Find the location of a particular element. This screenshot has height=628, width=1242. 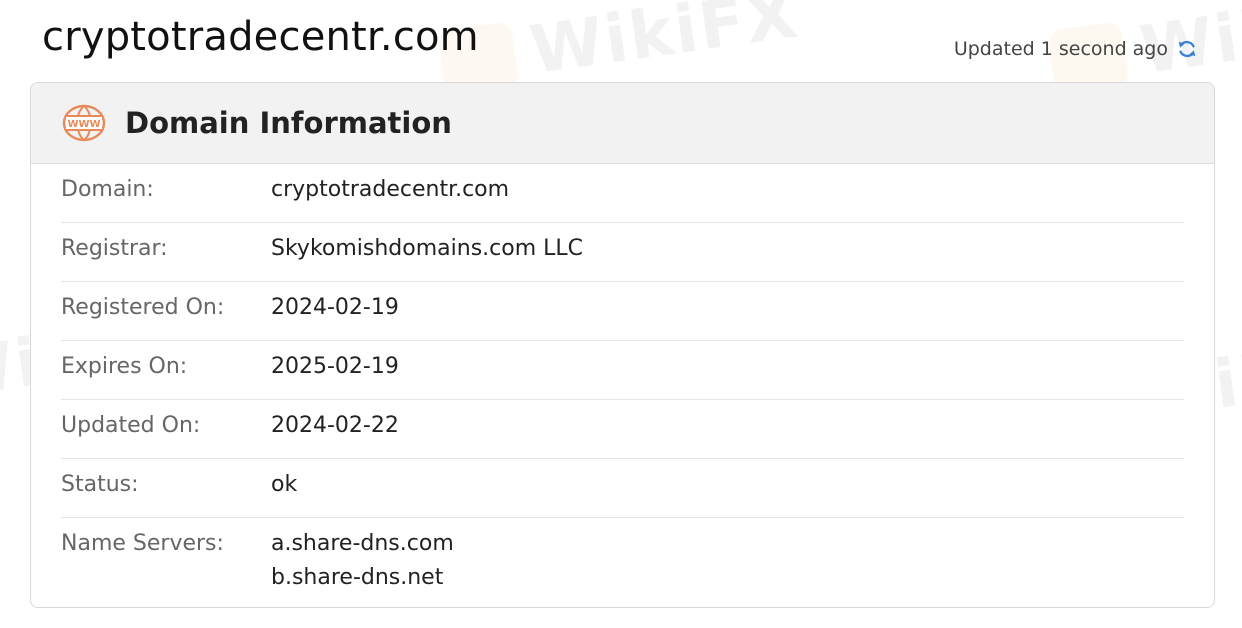

row-label: Domain: is located at coordinates (107, 189).